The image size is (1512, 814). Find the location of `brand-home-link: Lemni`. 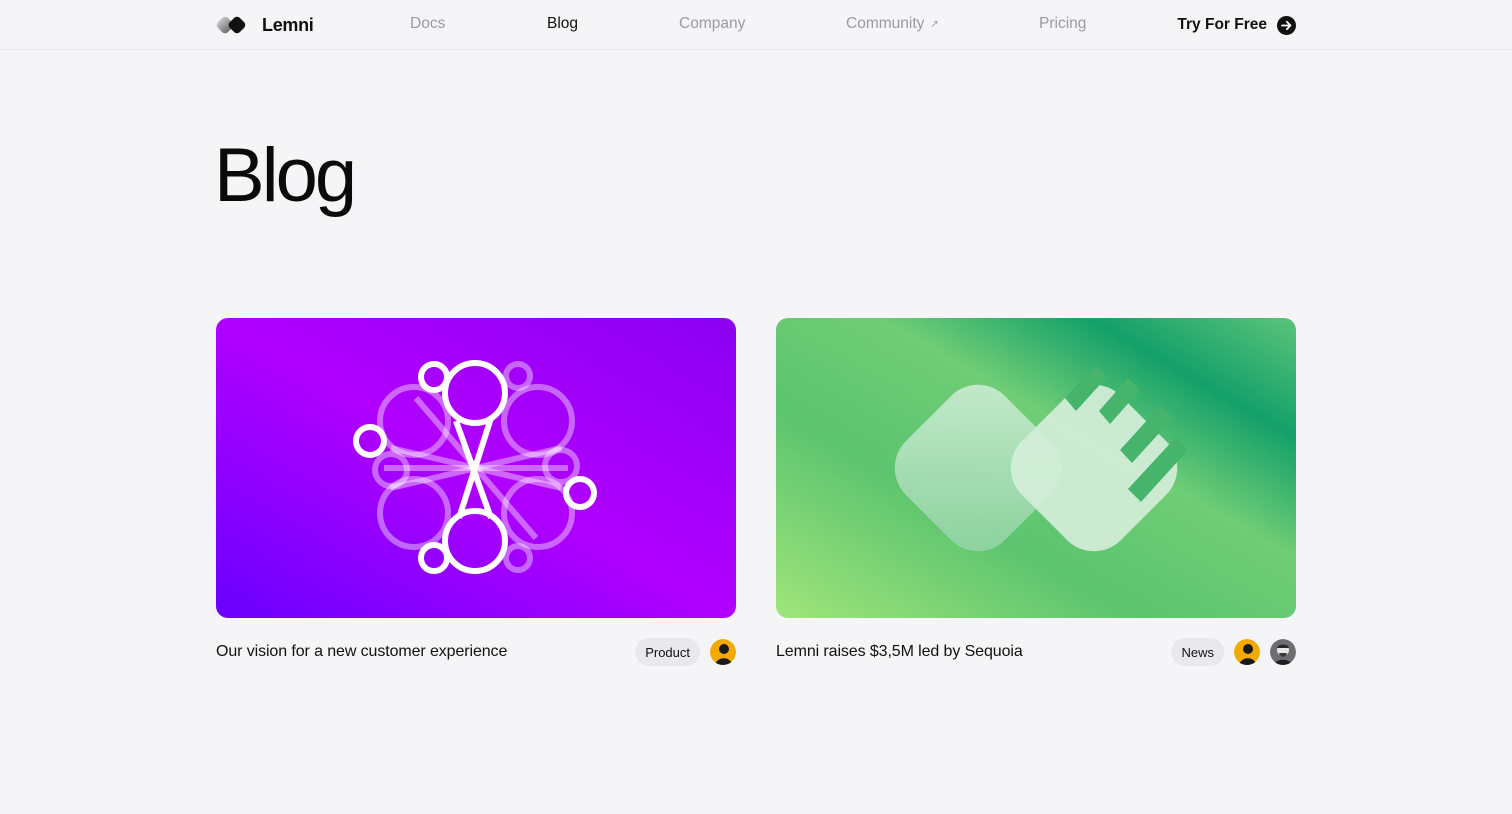

brand-home-link: Lemni is located at coordinates (265, 25).